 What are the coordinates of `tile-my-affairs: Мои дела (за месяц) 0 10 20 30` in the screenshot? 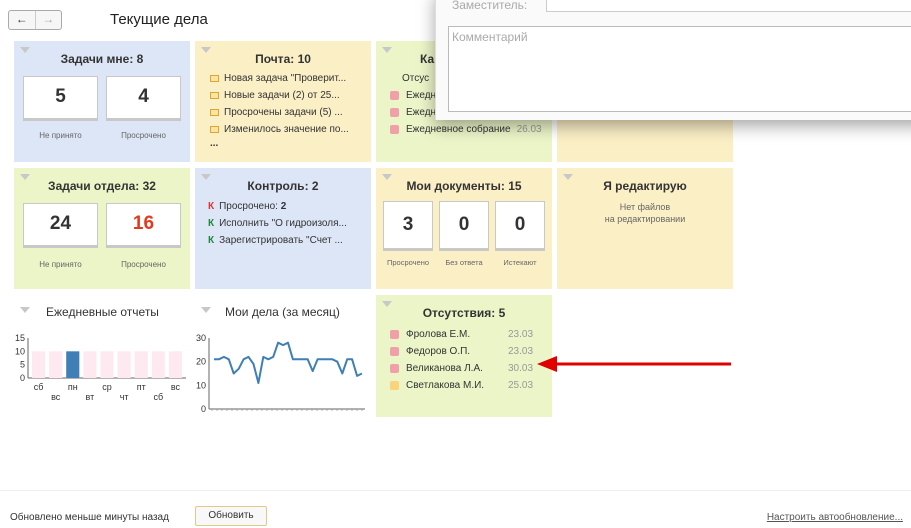 It's located at (283, 357).